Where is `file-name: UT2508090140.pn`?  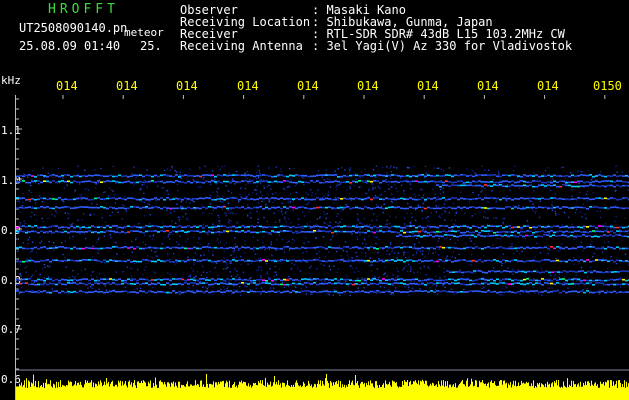 file-name: UT2508090140.pn is located at coordinates (73, 28).